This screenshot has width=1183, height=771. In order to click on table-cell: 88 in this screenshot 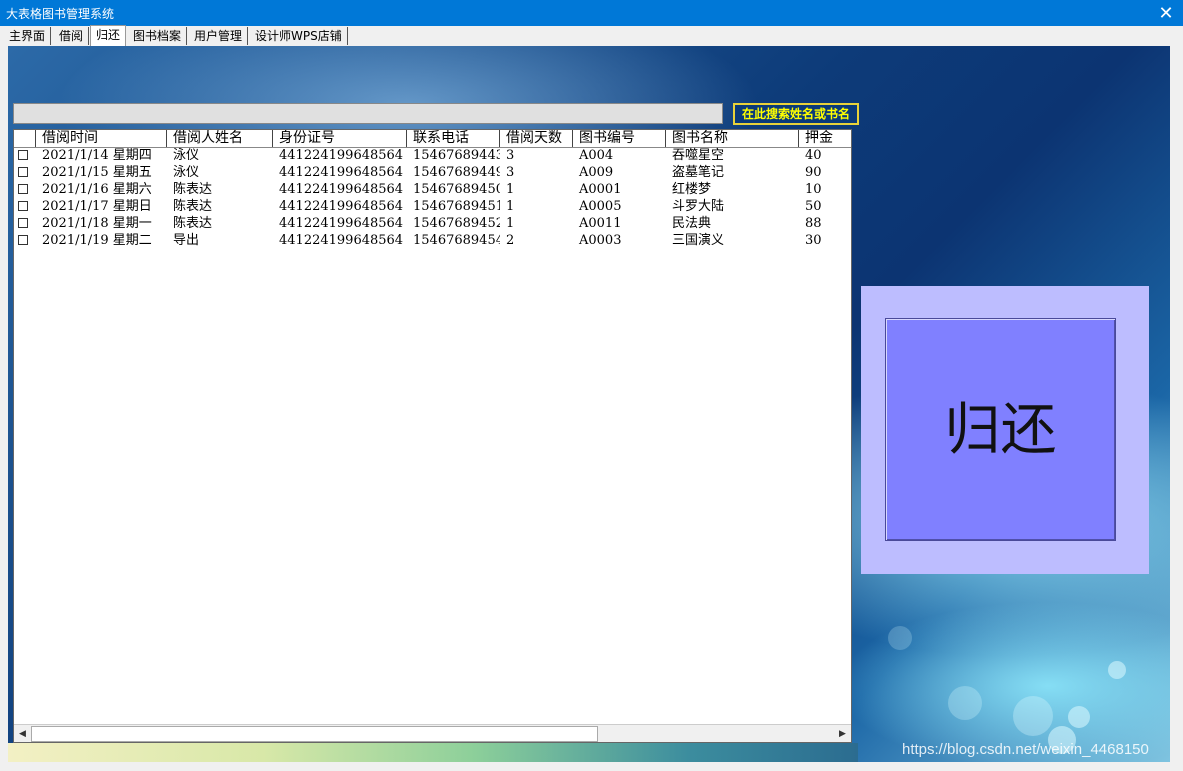, I will do `click(813, 223)`.